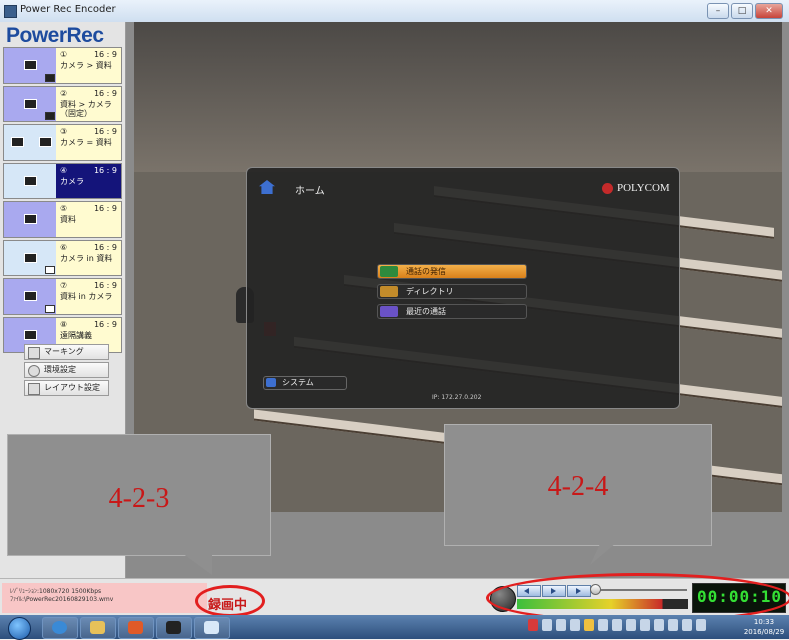 This screenshot has width=789, height=640. Describe the element at coordinates (769, 11) in the screenshot. I see `close-button: ✕` at that location.